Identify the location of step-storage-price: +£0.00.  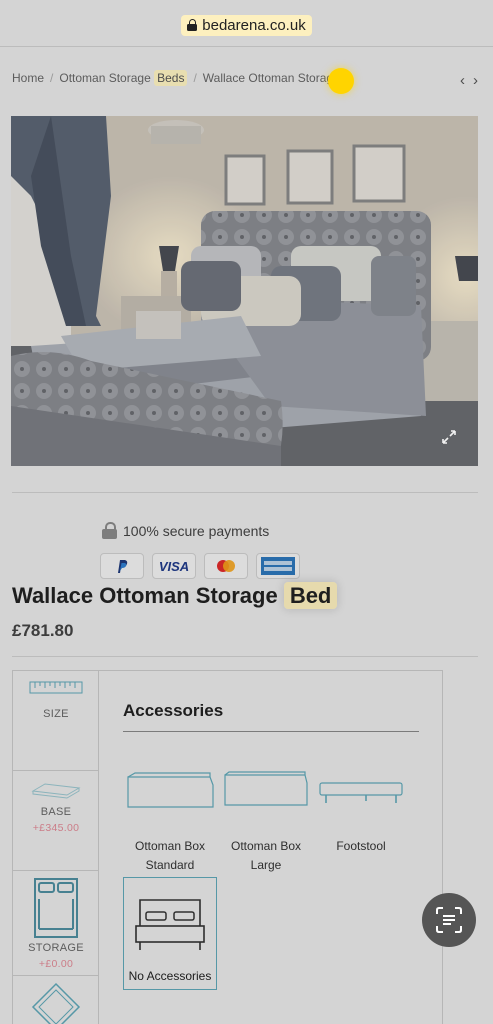
(56, 964).